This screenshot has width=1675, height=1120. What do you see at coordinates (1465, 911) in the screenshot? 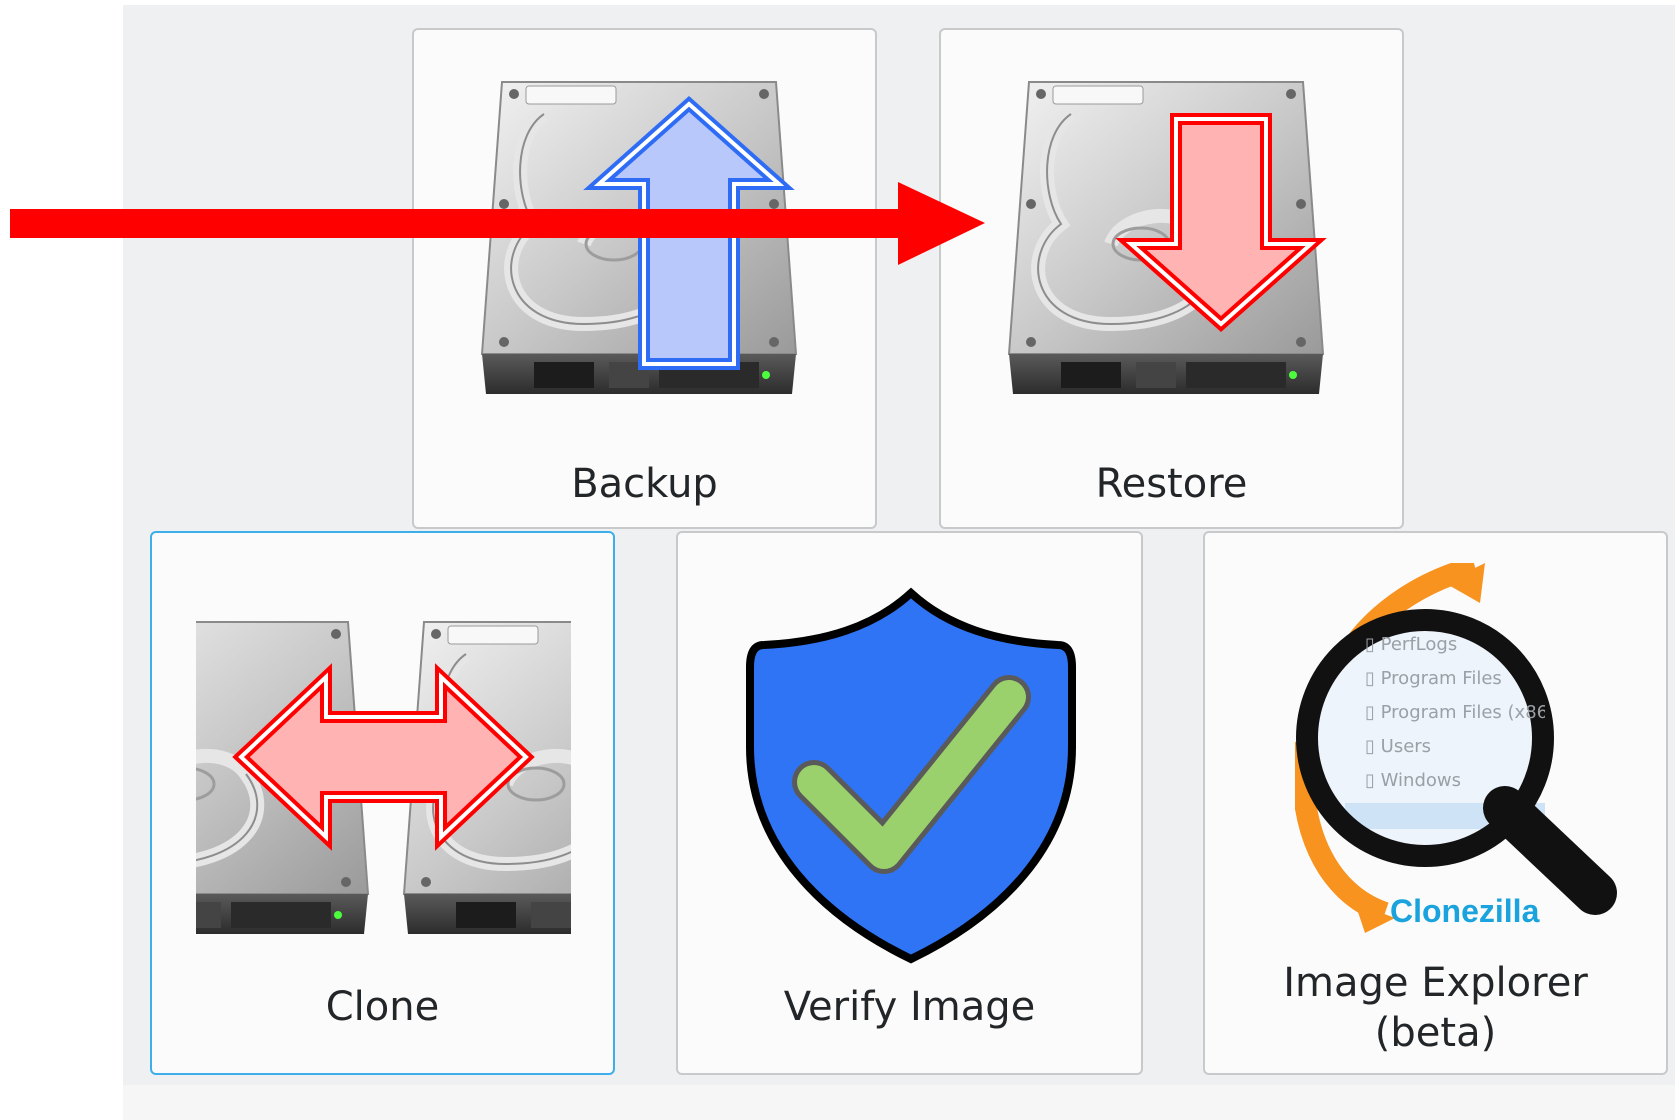
I see `clonezilla-logo-text: Clonezilla` at bounding box center [1465, 911].